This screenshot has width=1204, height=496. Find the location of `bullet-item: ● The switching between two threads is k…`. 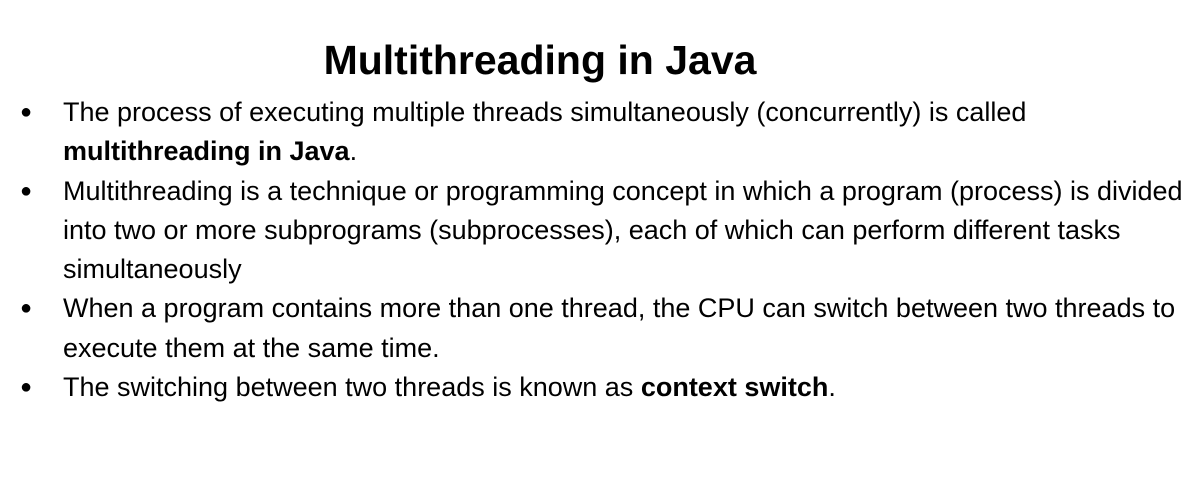

bullet-item: ● The switching between two threads is k… is located at coordinates (603, 387).